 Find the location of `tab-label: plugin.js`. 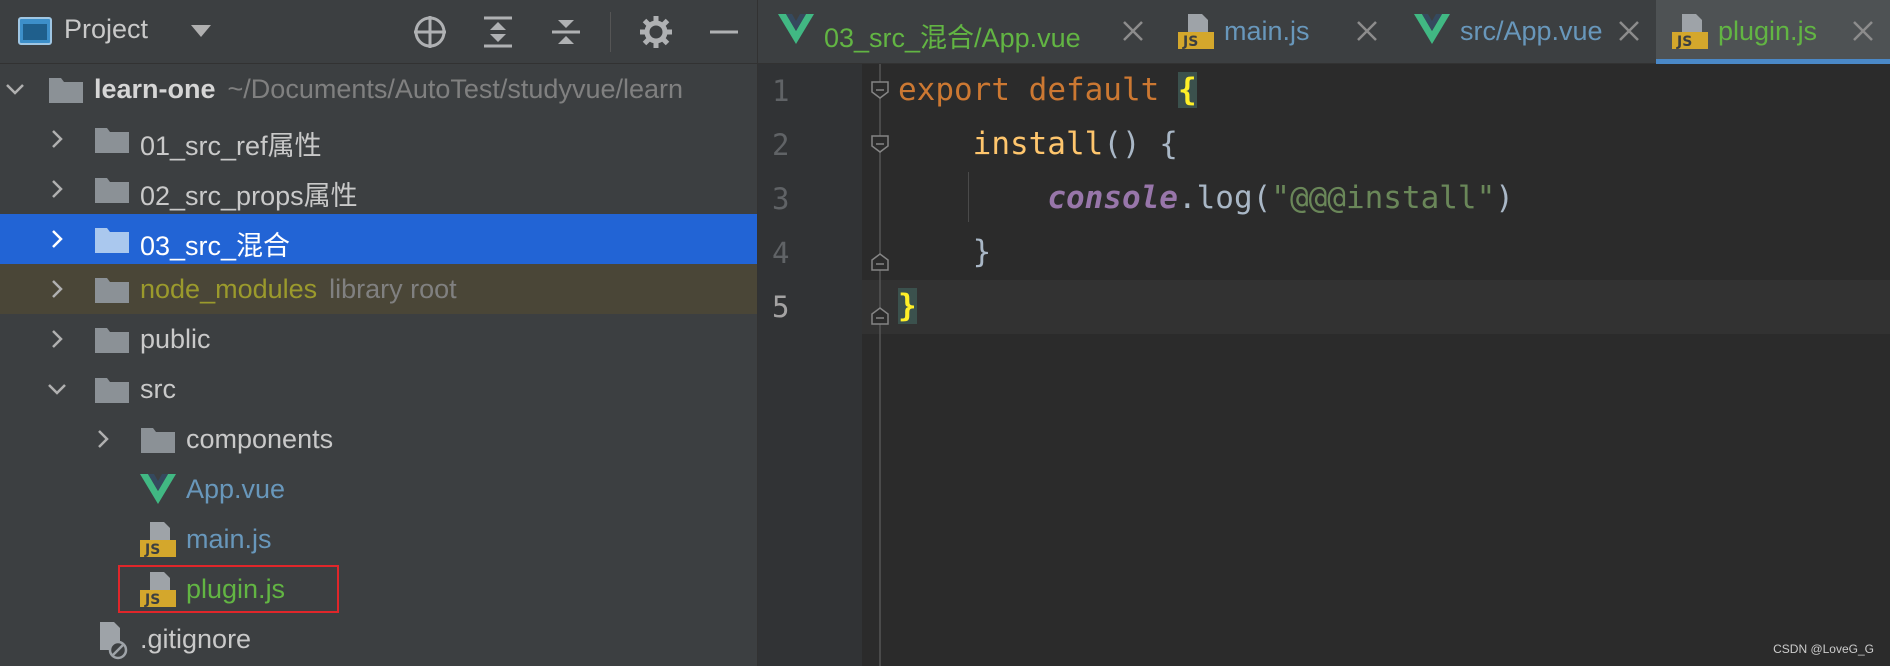

tab-label: plugin.js is located at coordinates (1768, 31).